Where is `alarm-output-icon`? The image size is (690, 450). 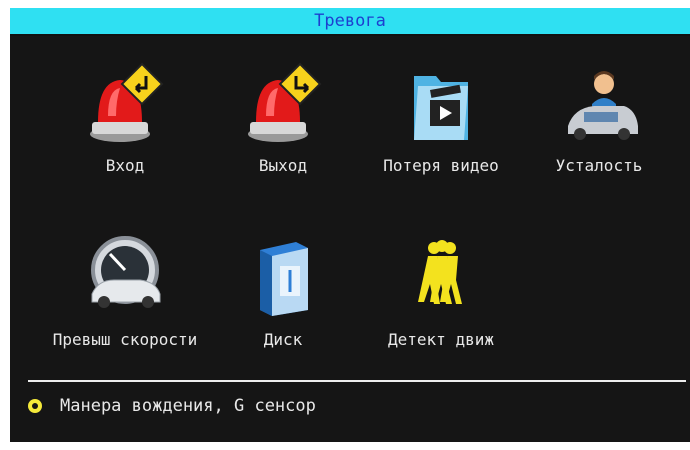 alarm-output-icon is located at coordinates (285, 102).